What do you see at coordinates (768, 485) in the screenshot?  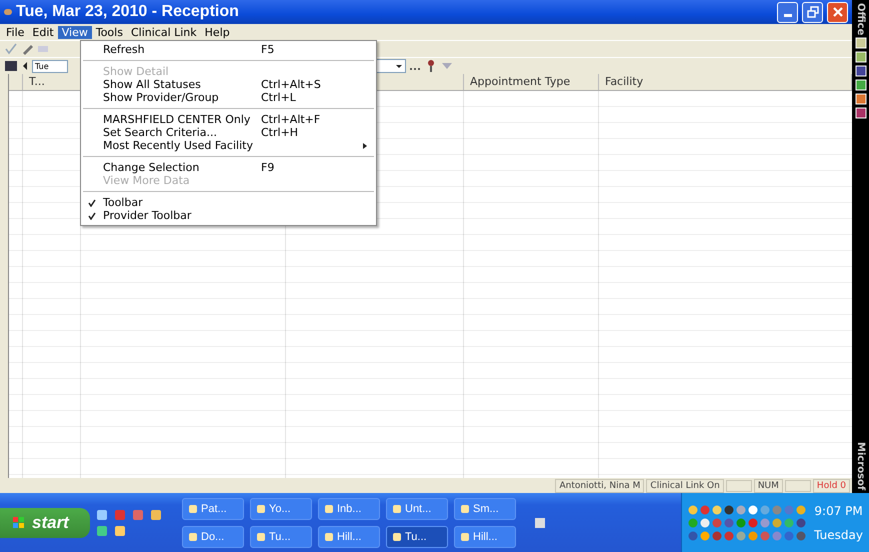 I see `status-text: NUM` at bounding box center [768, 485].